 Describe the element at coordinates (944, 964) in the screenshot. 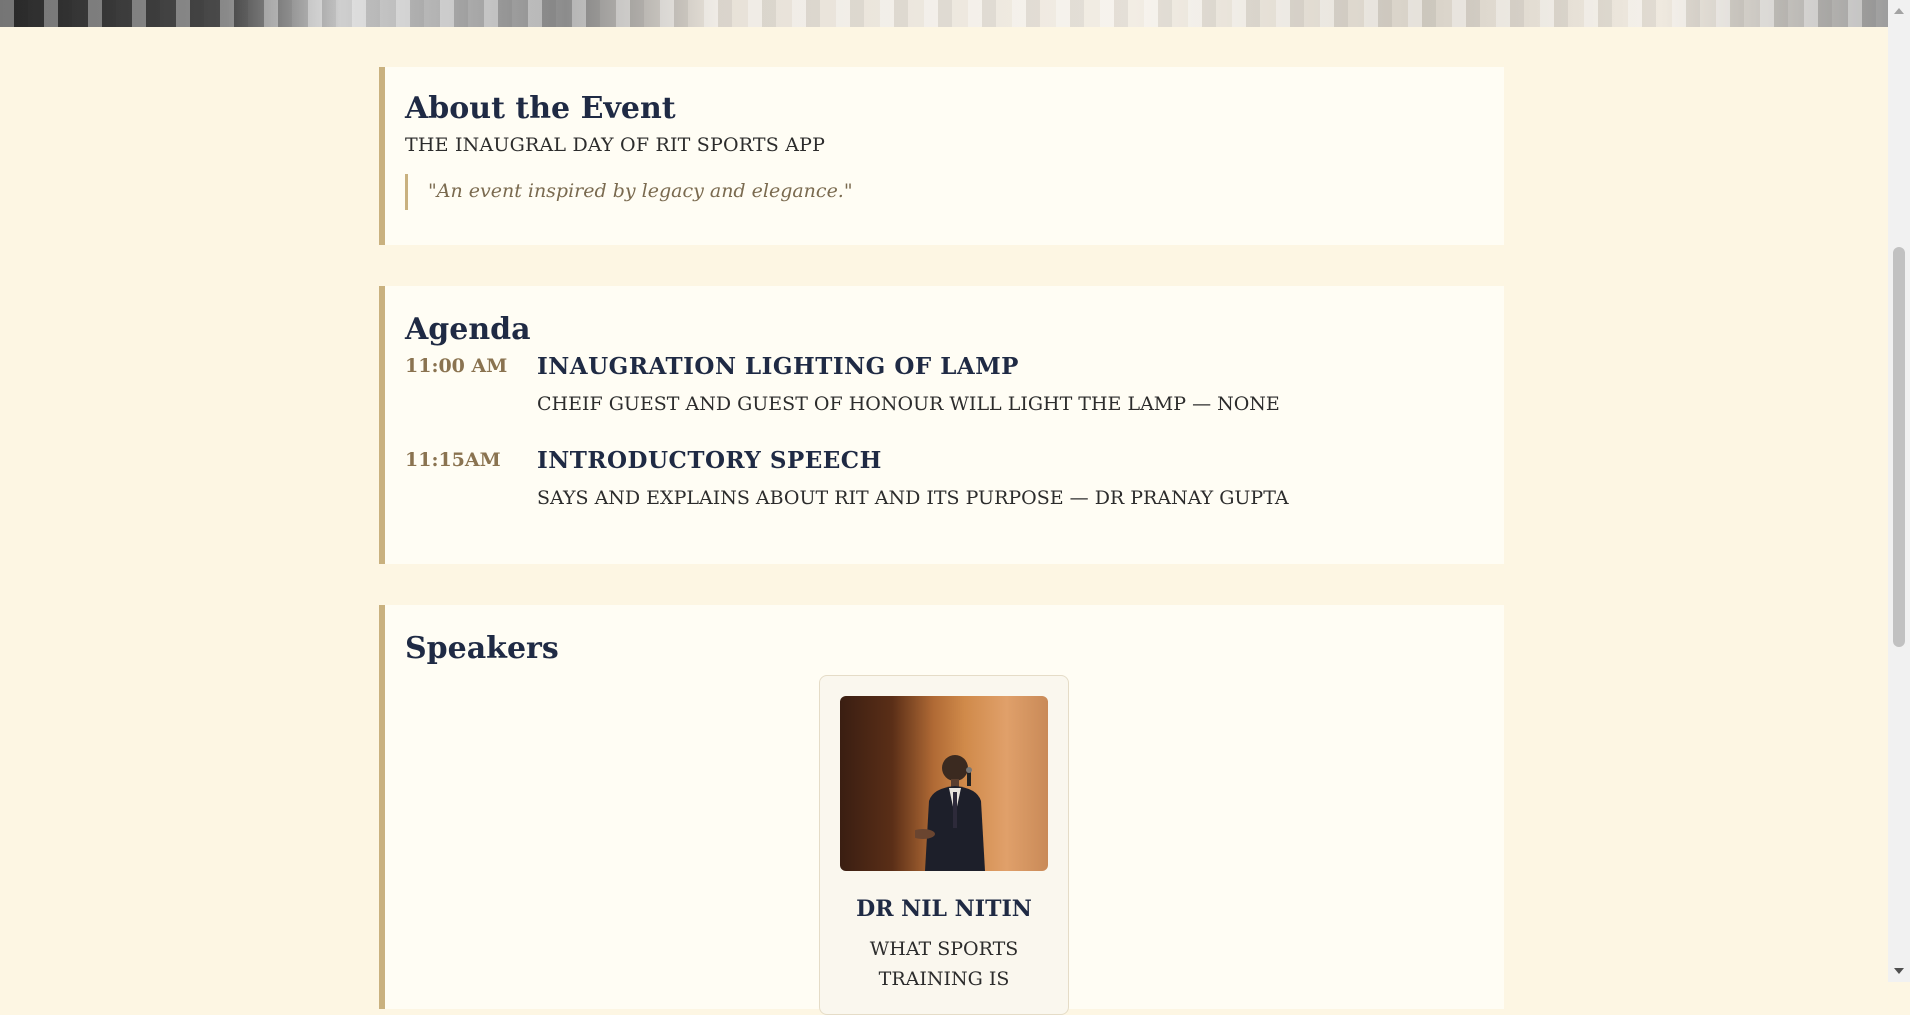

I see `speaker-topic: WHAT SPORTS TRAINING IS` at that location.